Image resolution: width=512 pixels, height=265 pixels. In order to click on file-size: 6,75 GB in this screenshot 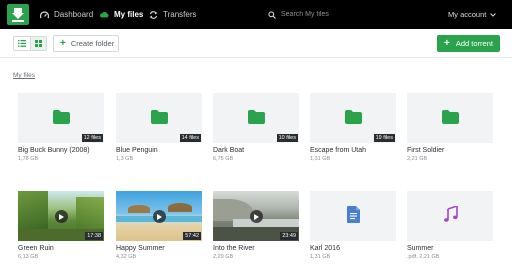, I will do `click(223, 159)`.